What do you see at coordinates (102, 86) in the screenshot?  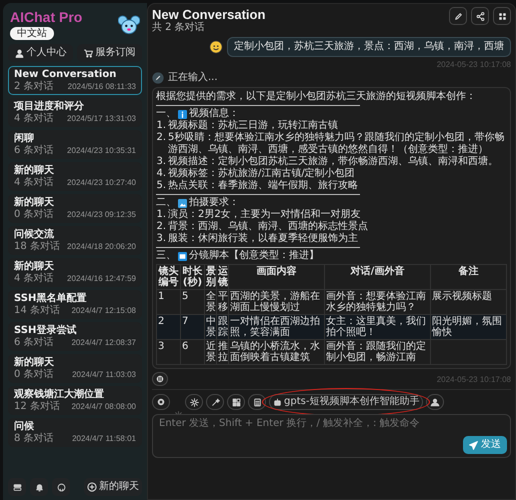 I see `conversation-time: 2024/5/16 08:11:33` at bounding box center [102, 86].